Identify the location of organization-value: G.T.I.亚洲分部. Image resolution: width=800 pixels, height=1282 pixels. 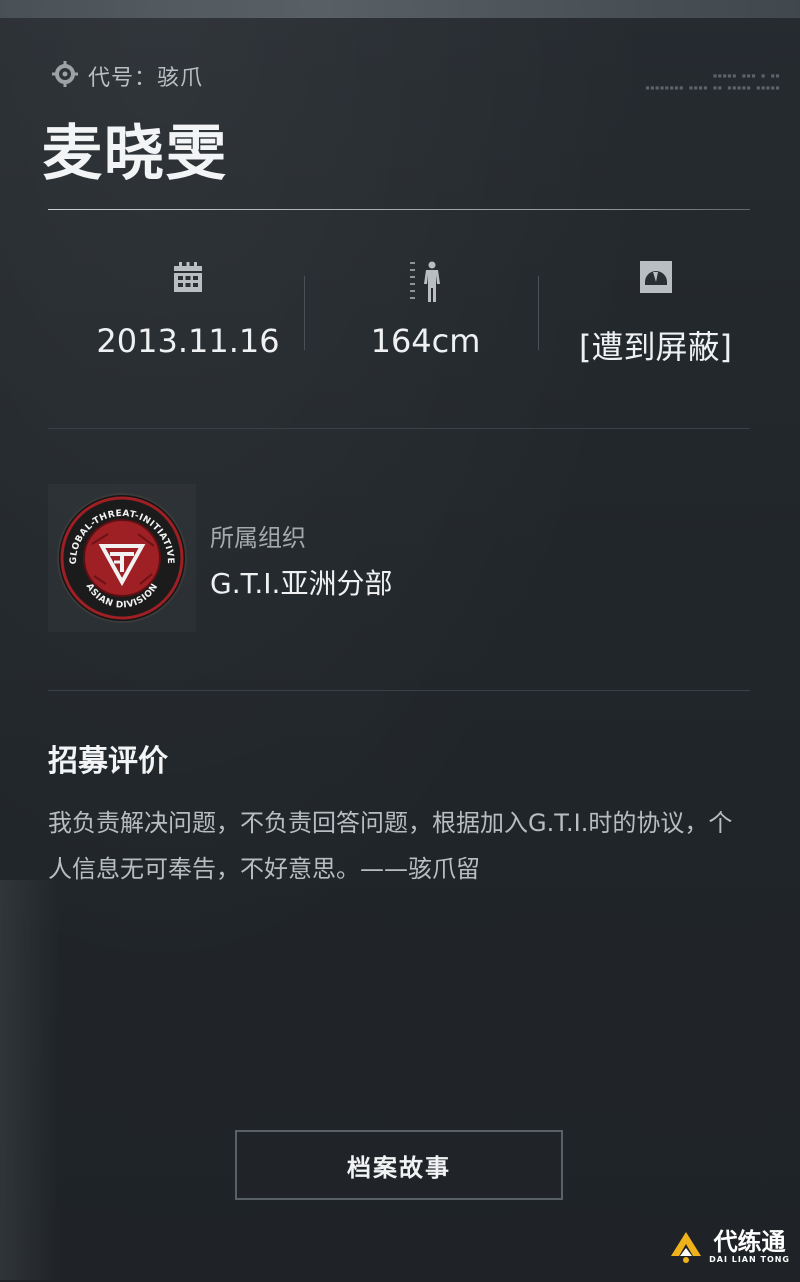
(301, 583).